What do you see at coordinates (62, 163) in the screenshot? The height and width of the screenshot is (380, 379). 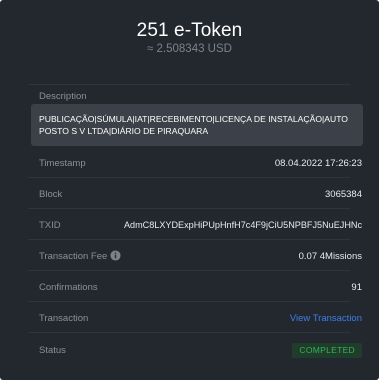 I see `timestamp-label: Timestamp` at bounding box center [62, 163].